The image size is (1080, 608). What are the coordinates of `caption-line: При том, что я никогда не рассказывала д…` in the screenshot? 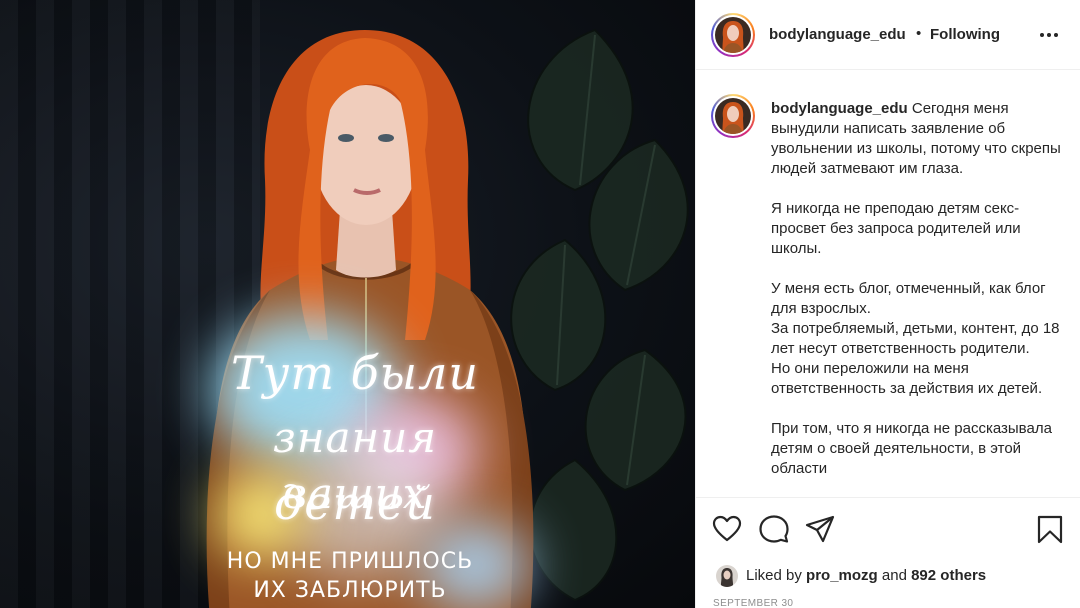 It's located at (911, 448).